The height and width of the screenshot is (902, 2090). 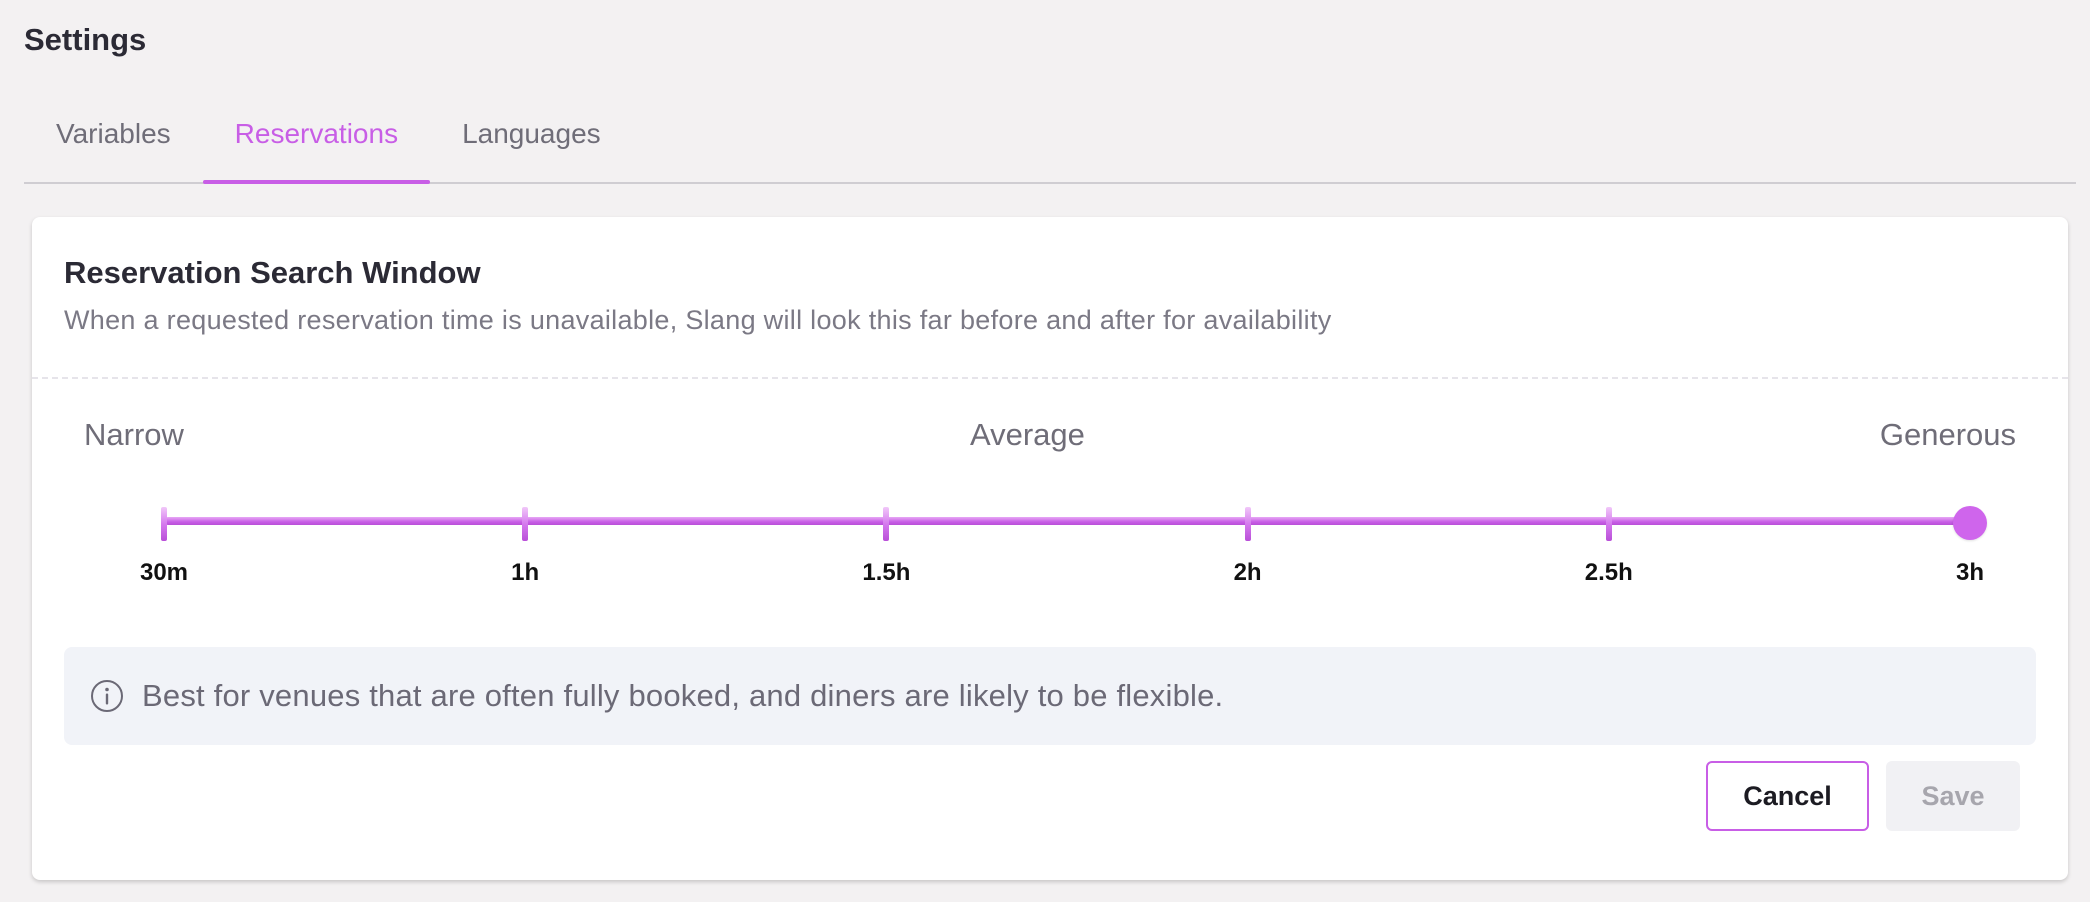 I want to click on slider-tick-label: 1.5h, so click(x=886, y=572).